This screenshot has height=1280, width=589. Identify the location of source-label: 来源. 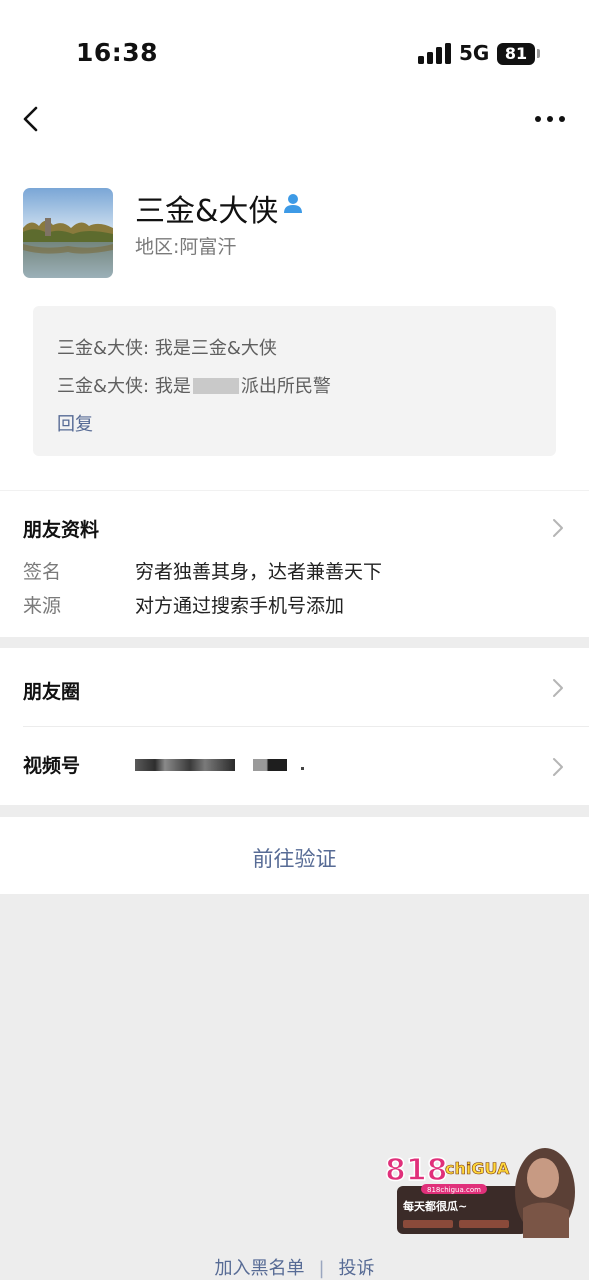
(42, 606).